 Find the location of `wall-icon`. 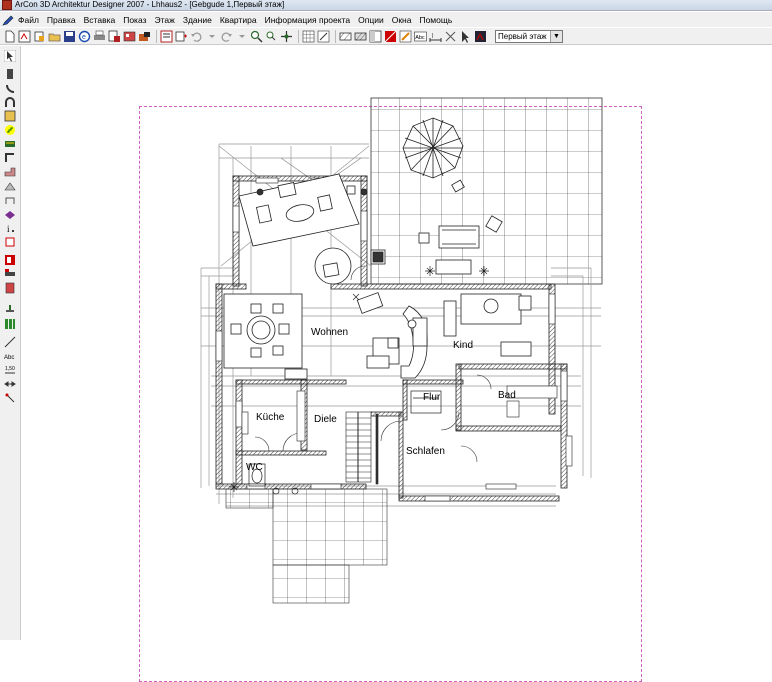

wall-icon is located at coordinates (10, 74).